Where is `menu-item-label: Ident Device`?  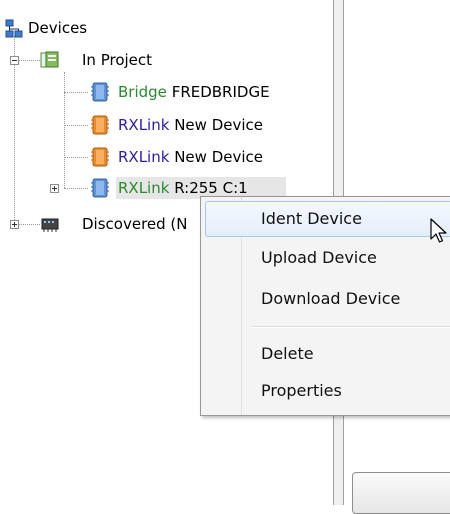 menu-item-label: Ident Device is located at coordinates (311, 218).